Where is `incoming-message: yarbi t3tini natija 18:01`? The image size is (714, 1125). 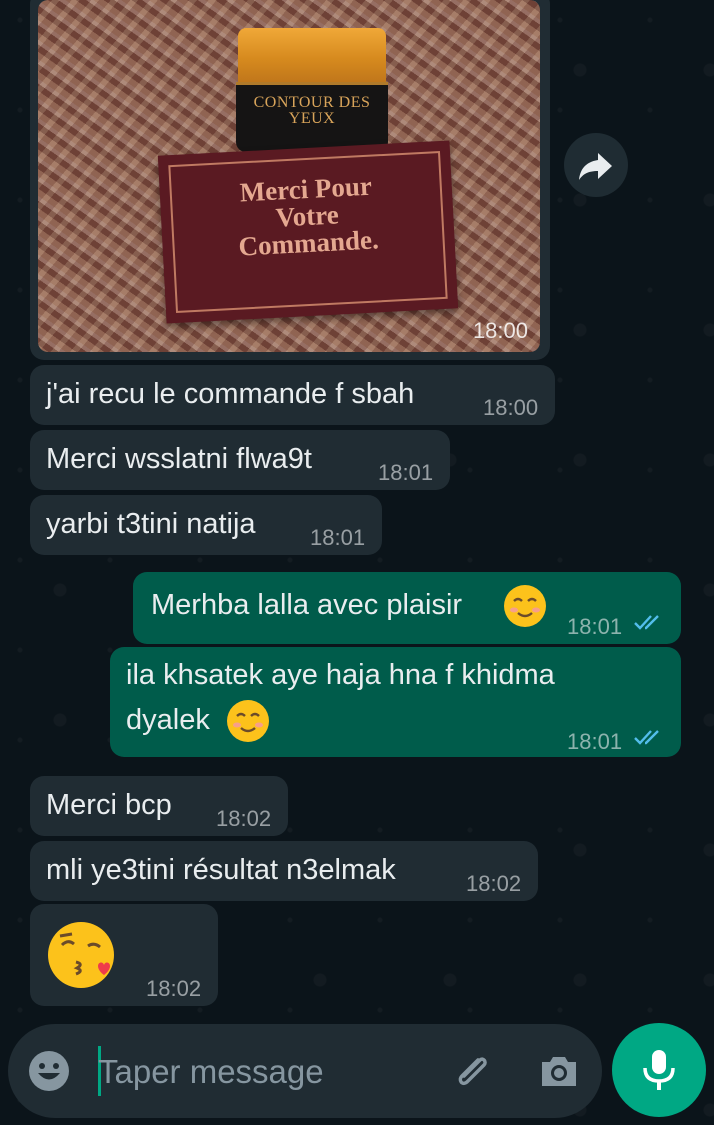
incoming-message: yarbi t3tini natija 18:01 is located at coordinates (206, 525).